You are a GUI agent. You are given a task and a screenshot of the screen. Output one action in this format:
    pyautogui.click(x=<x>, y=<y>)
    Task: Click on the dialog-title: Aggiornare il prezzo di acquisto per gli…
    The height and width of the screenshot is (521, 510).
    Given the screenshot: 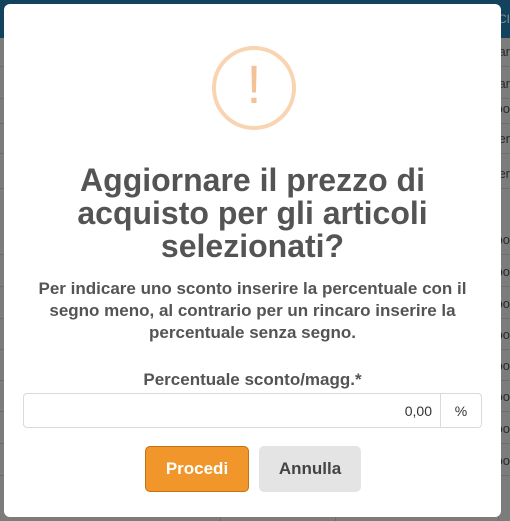 What is the action you would take?
    pyautogui.click(x=252, y=213)
    